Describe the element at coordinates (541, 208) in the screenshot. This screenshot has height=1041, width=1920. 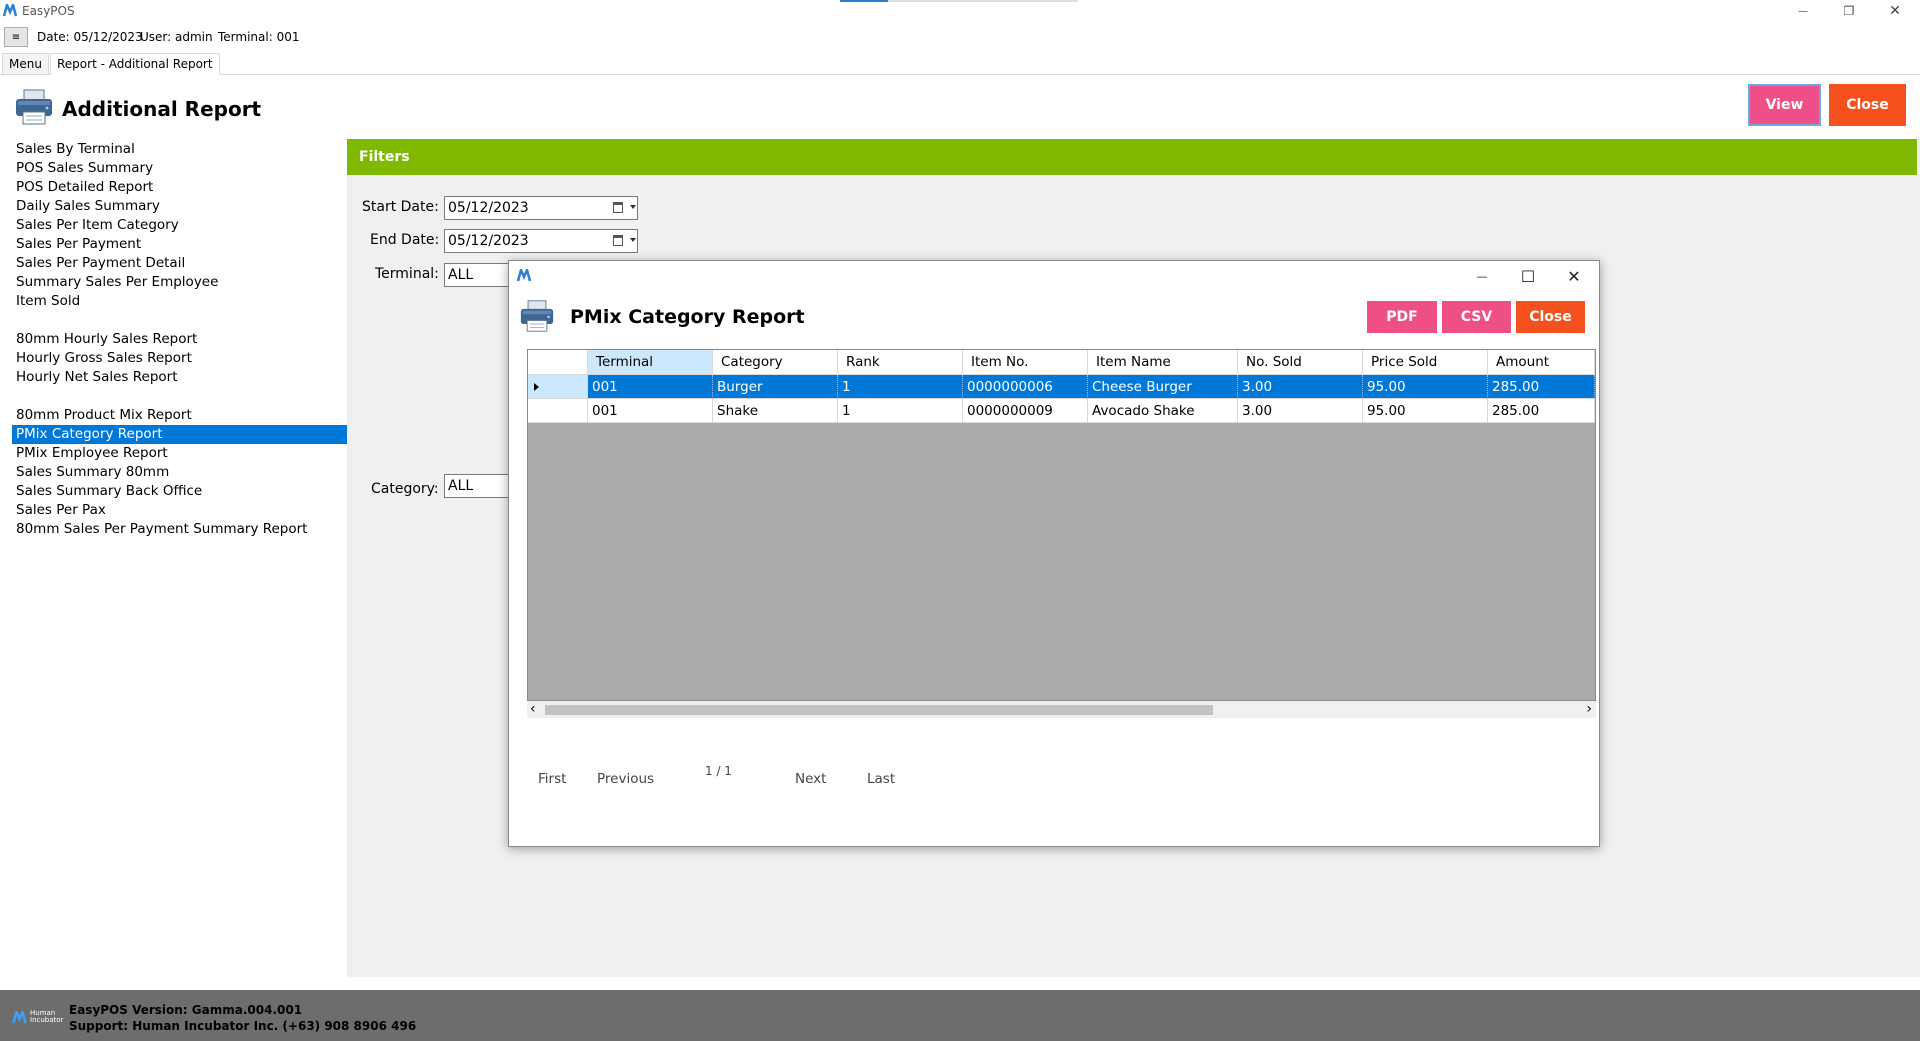
I see `start-date-picker: 05/12/2023` at that location.